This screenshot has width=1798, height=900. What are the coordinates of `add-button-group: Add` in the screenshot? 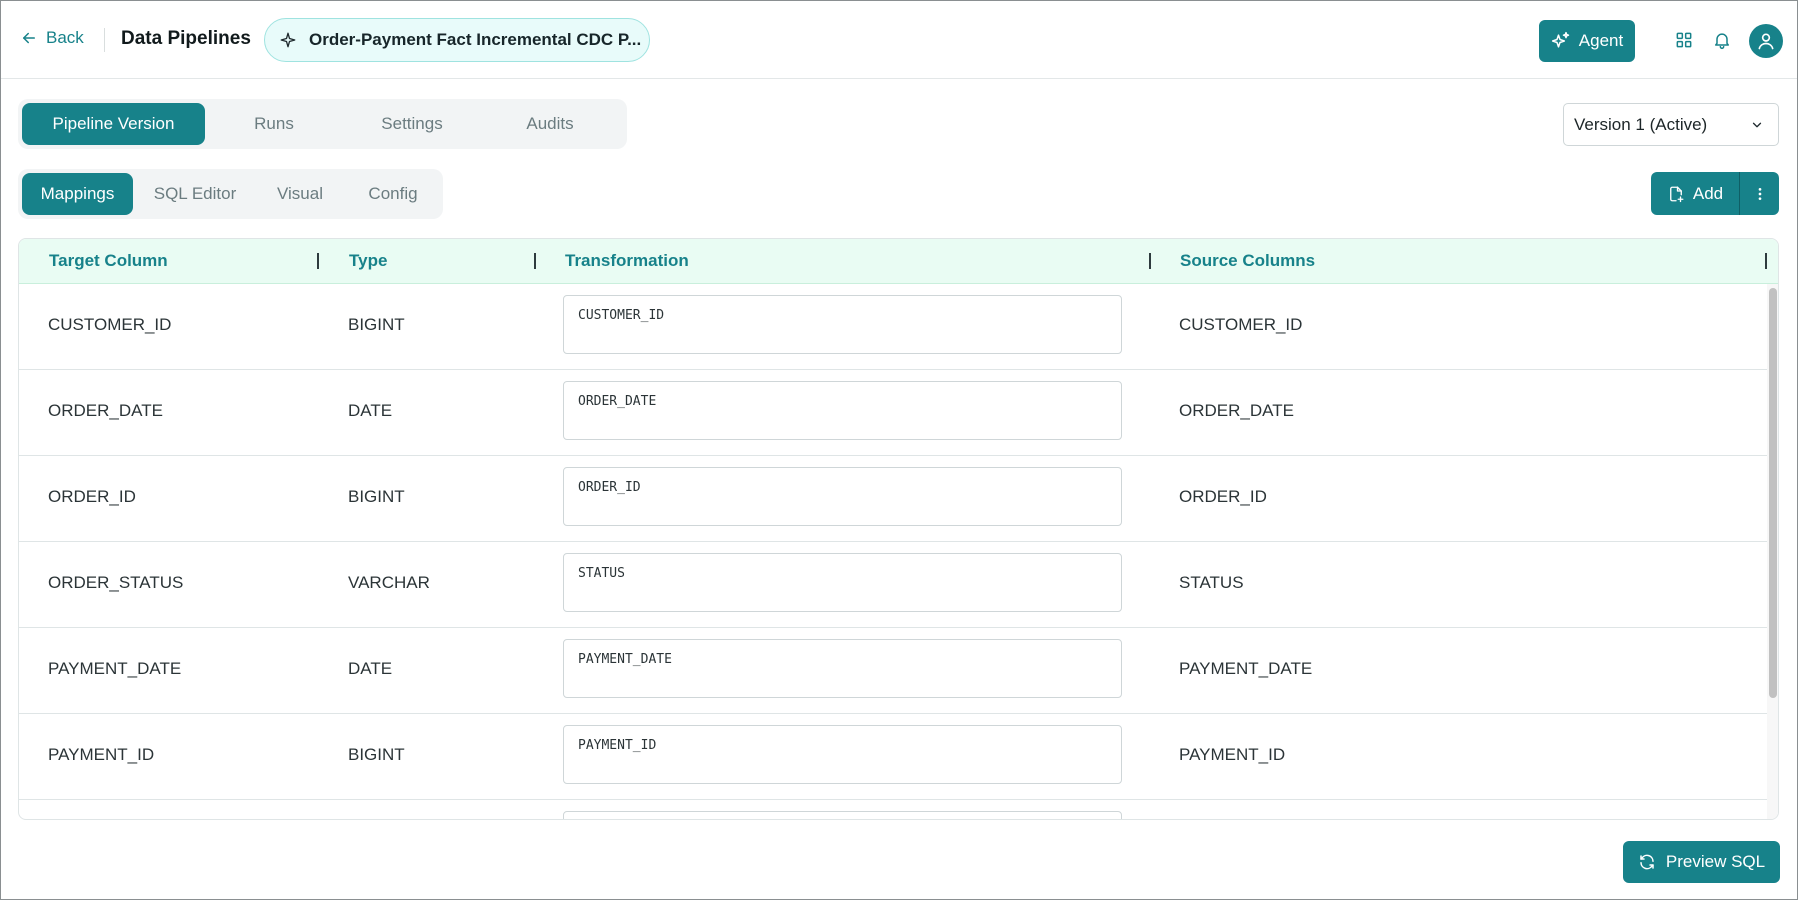 It's located at (1715, 193).